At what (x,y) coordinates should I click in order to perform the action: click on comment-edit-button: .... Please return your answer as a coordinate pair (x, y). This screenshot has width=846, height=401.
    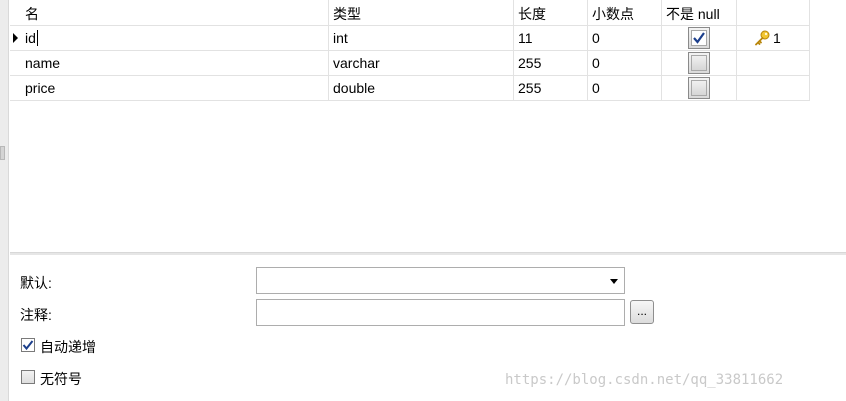
    Looking at the image, I should click on (642, 312).